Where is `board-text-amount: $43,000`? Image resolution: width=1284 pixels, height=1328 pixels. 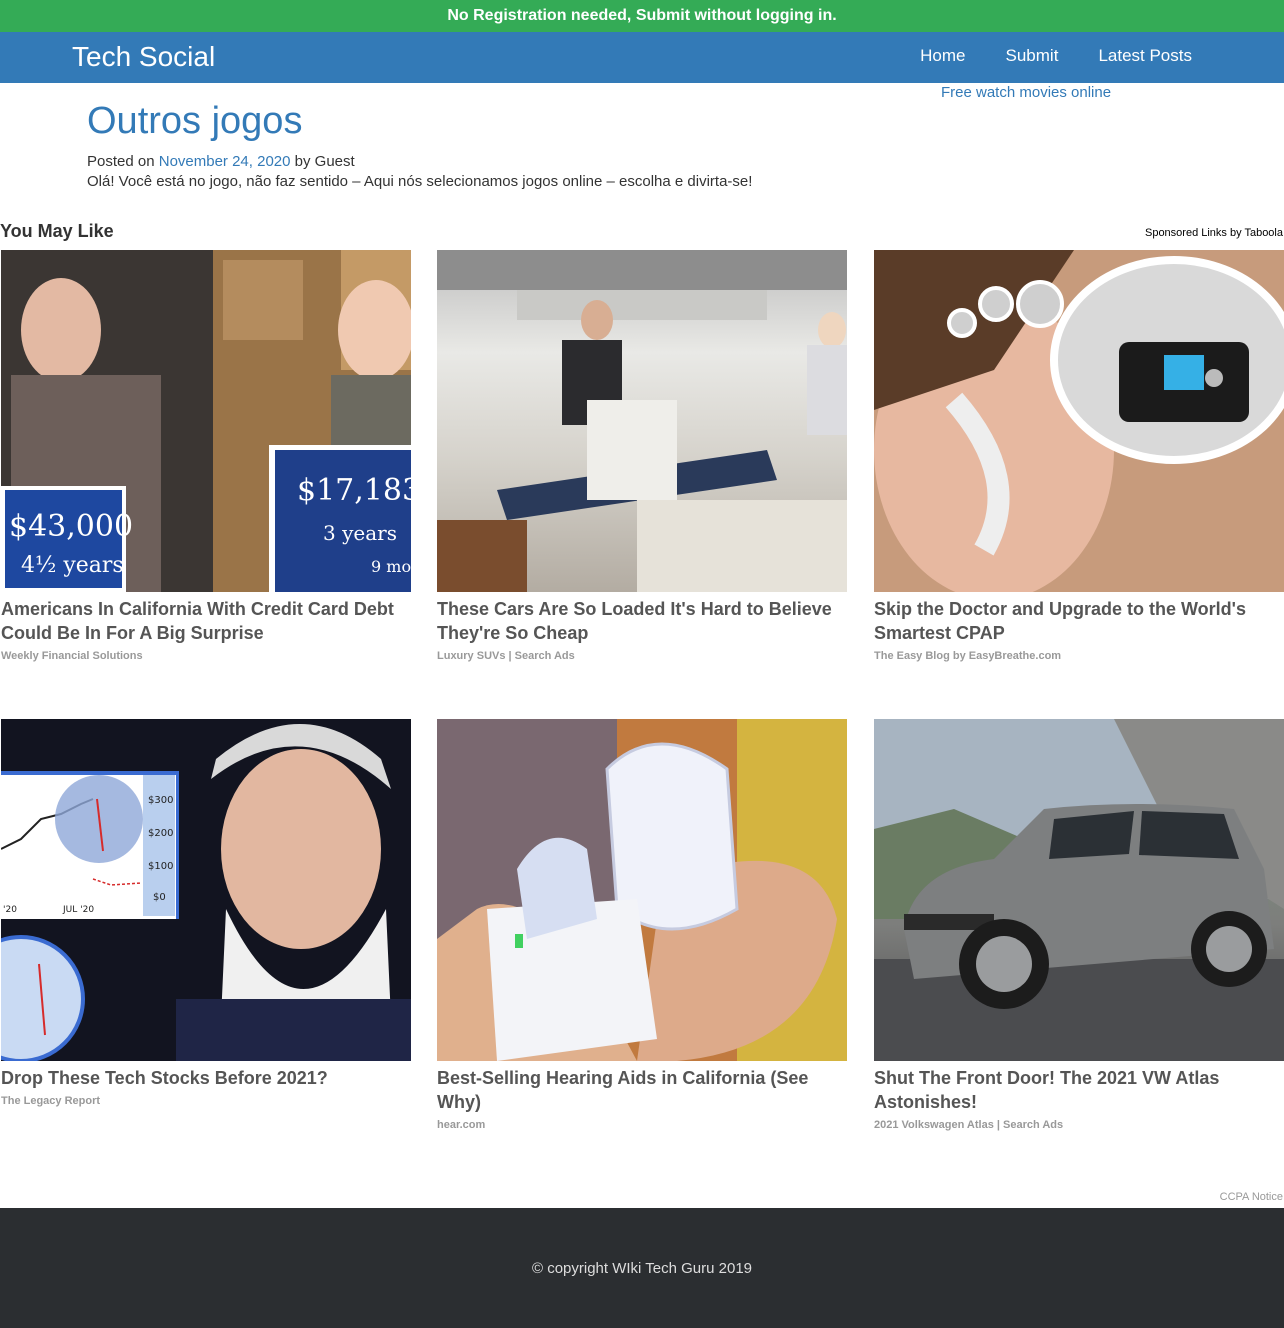 board-text-amount: $43,000 is located at coordinates (71, 526).